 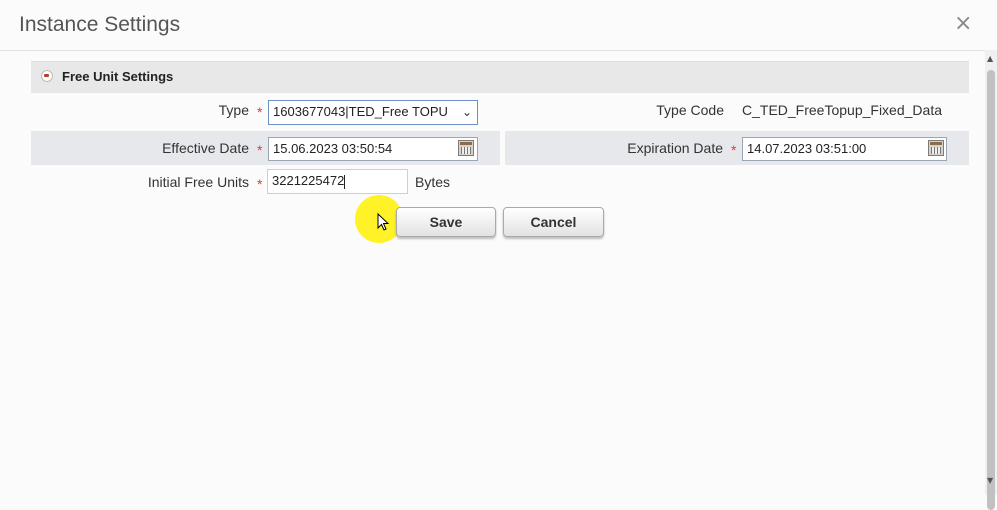 What do you see at coordinates (205, 148) in the screenshot?
I see `effective-date-label: Effective Date` at bounding box center [205, 148].